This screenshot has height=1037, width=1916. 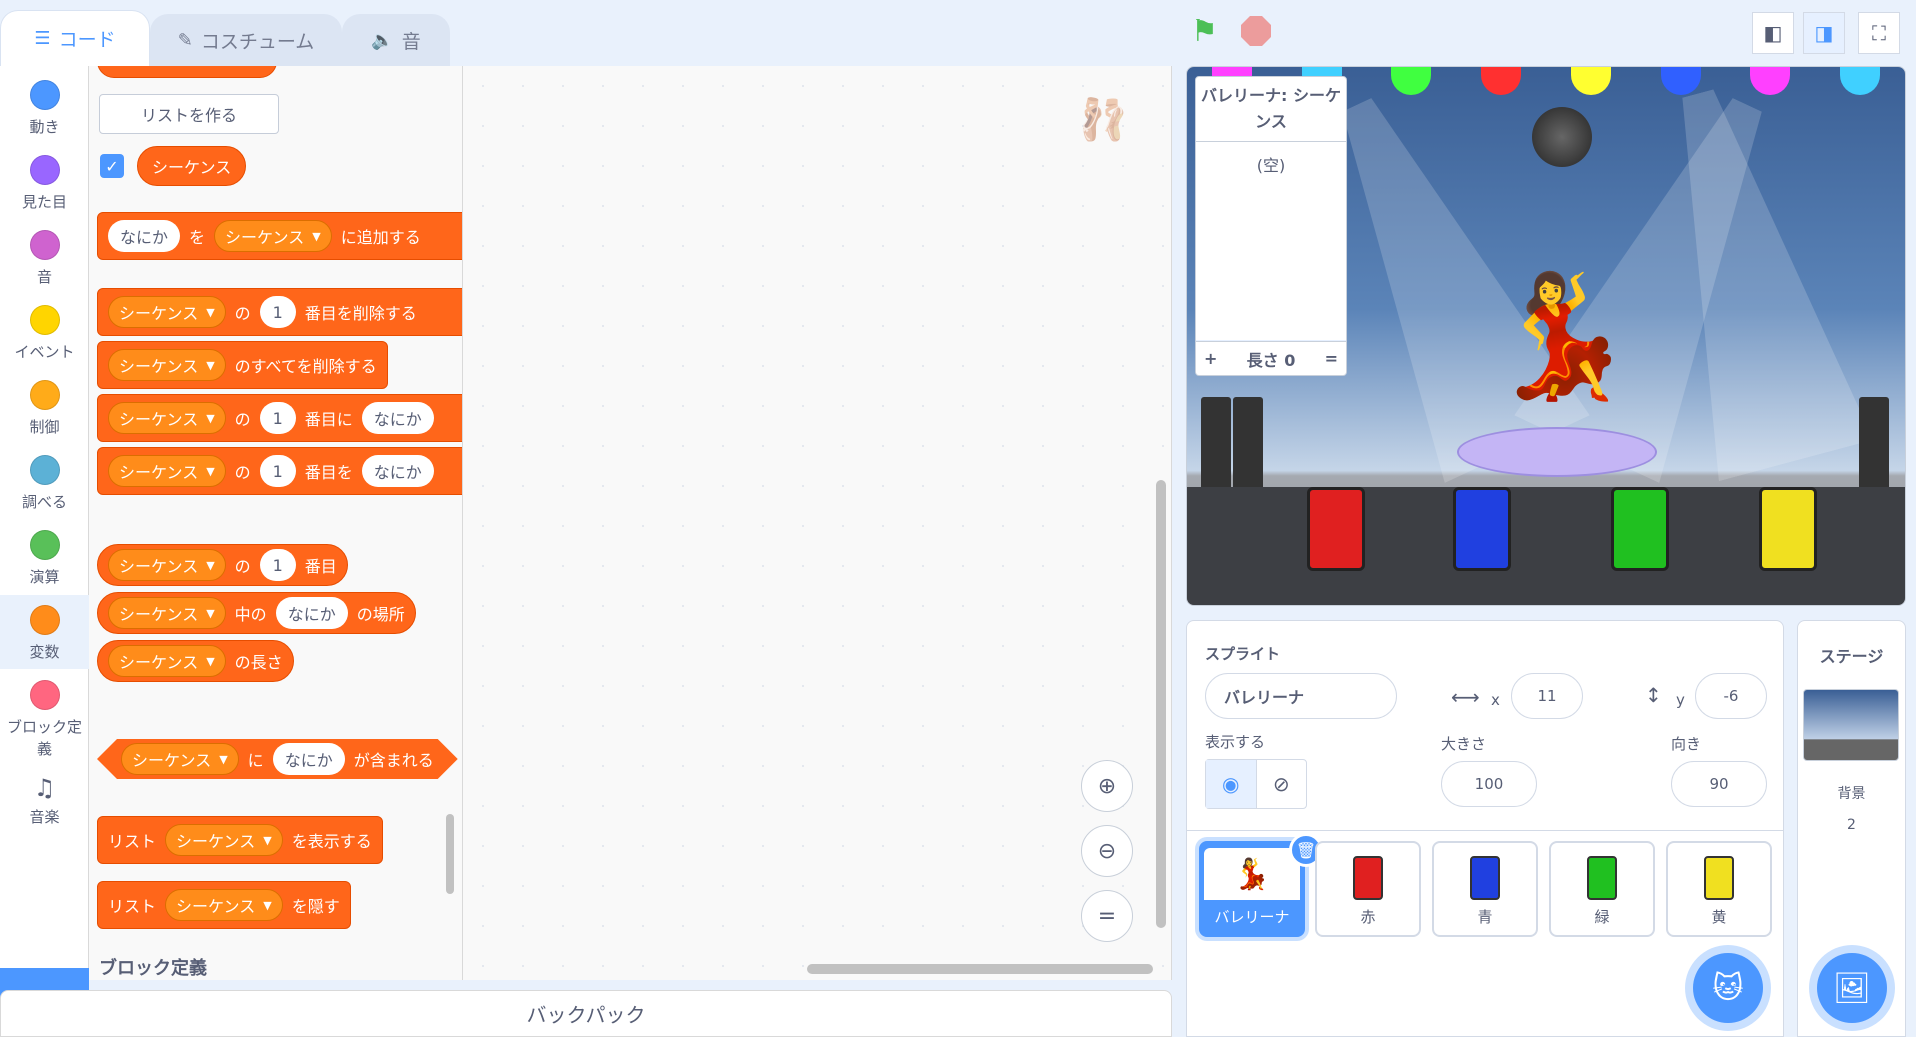 I want to click on block-delete-all: シーケンス ▼ のすべてを削除する, so click(x=242, y=365).